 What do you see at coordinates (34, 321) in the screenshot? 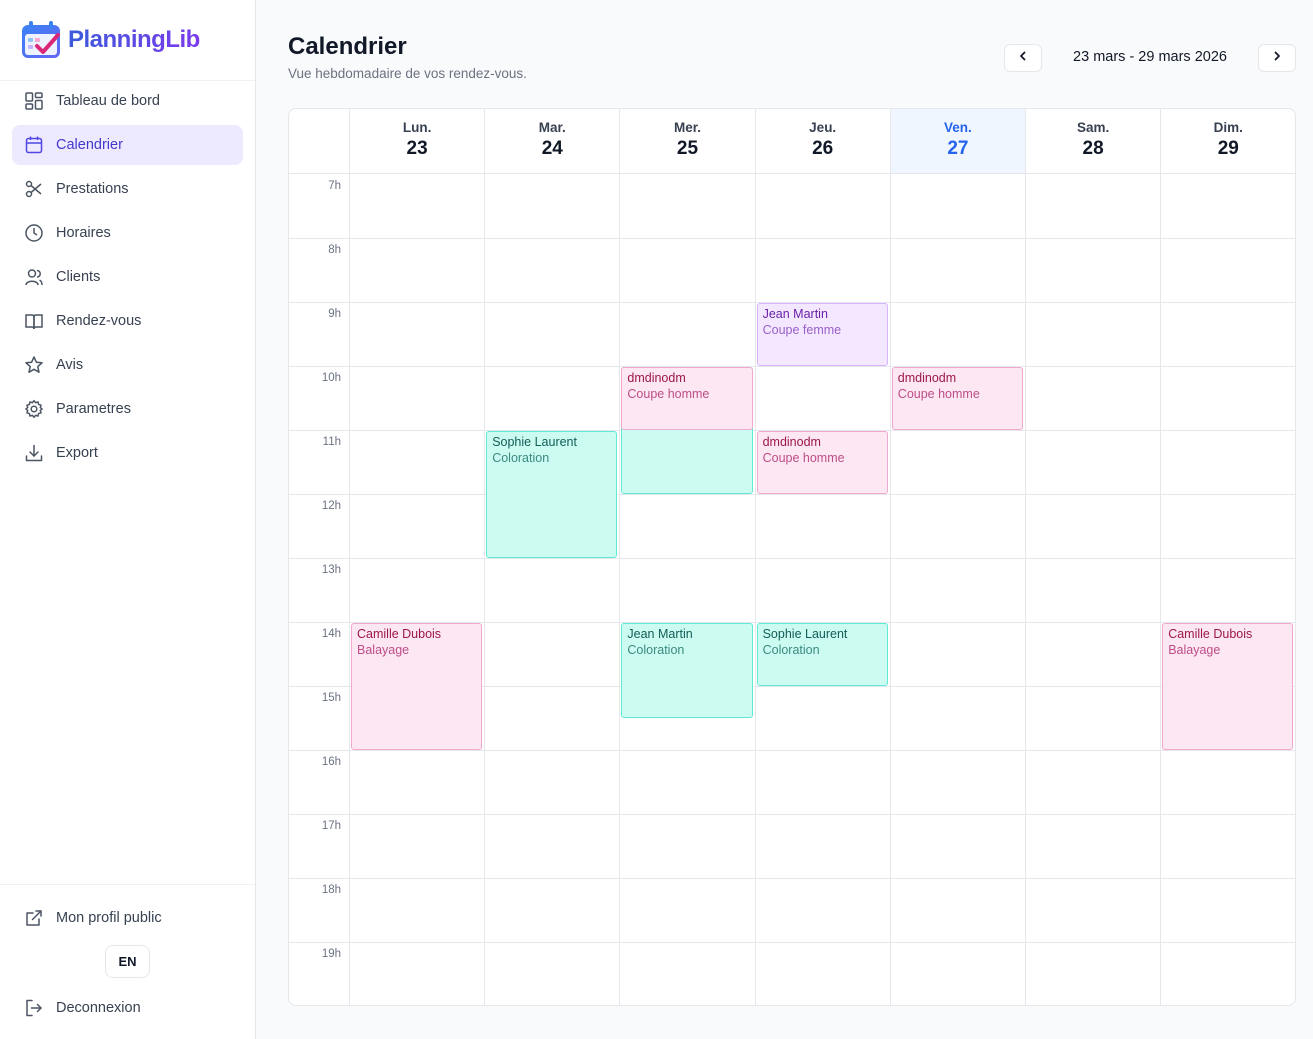
I see `book-icon` at bounding box center [34, 321].